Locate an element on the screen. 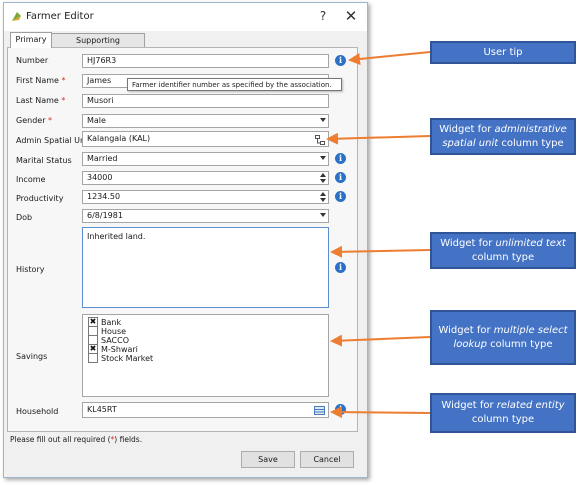 Image resolution: width=580 pixels, height=485 pixels. callout-related-entity: Widget for related entity column type is located at coordinates (503, 413).